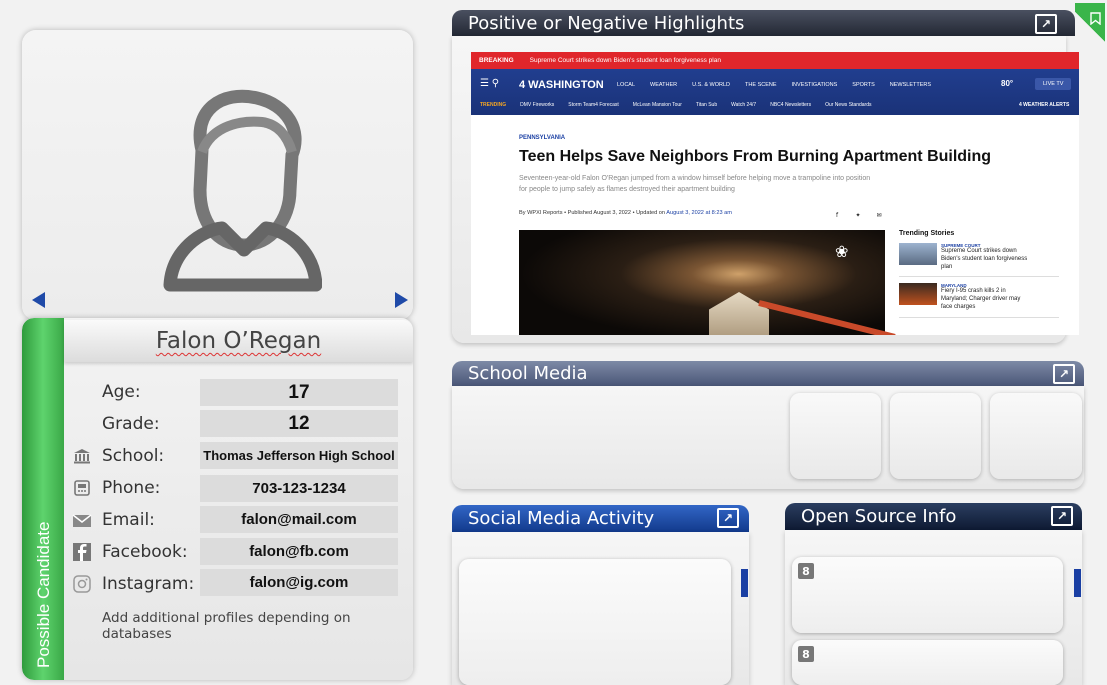 The image size is (1107, 685). I want to click on age-value: 17, so click(299, 392).